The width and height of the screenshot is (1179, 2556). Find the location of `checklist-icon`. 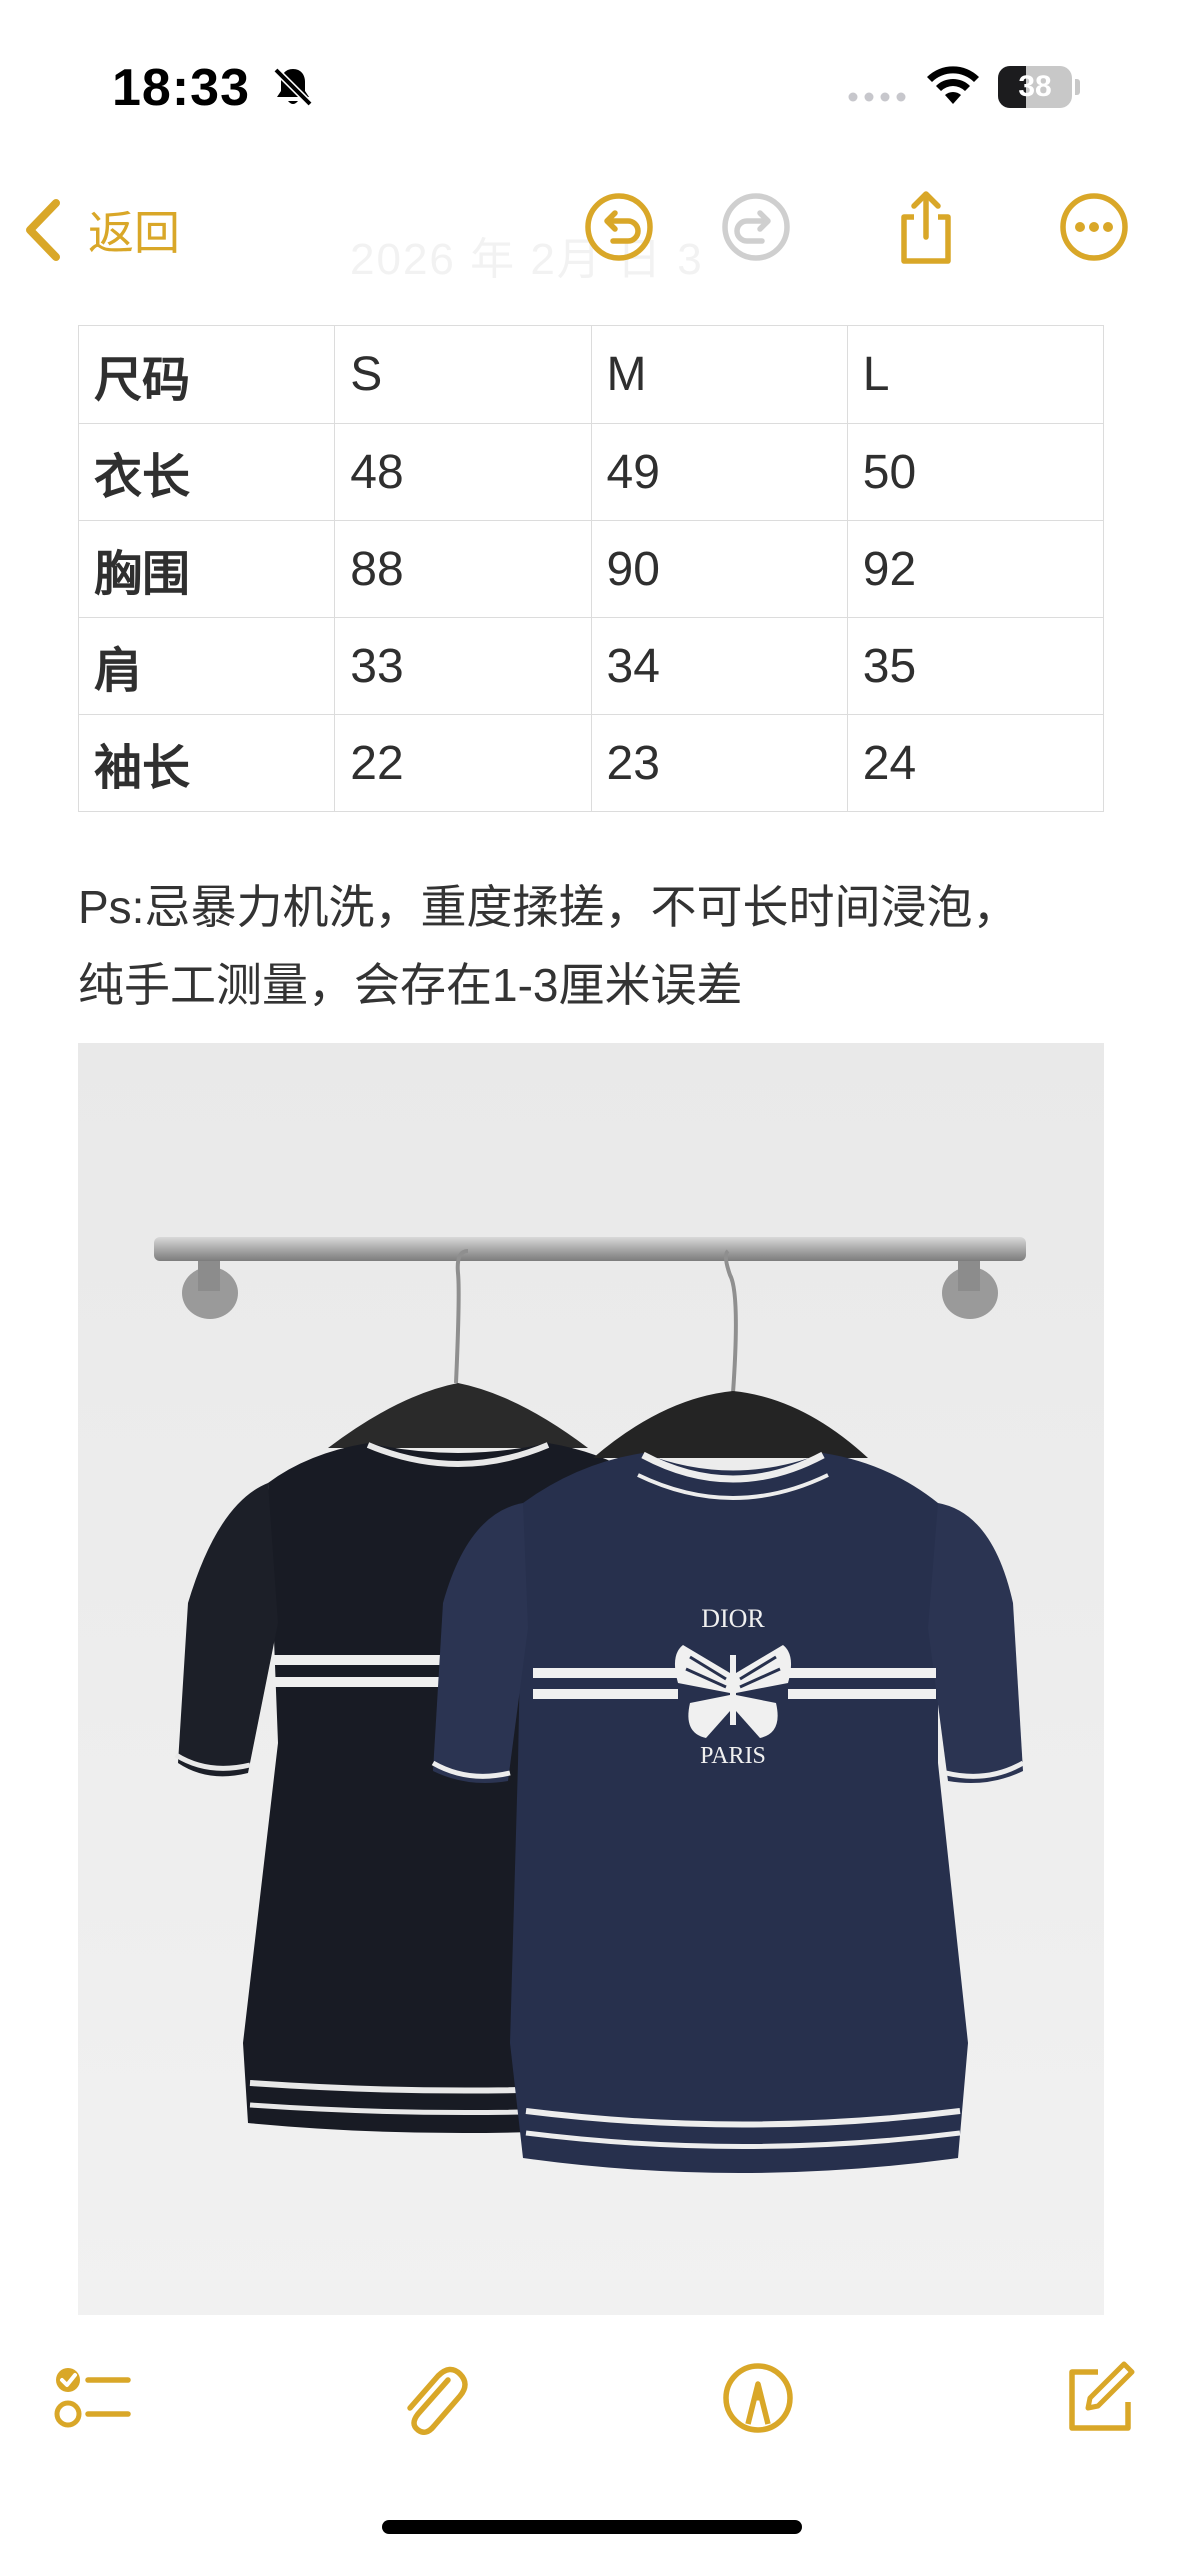

checklist-icon is located at coordinates (92, 2398).